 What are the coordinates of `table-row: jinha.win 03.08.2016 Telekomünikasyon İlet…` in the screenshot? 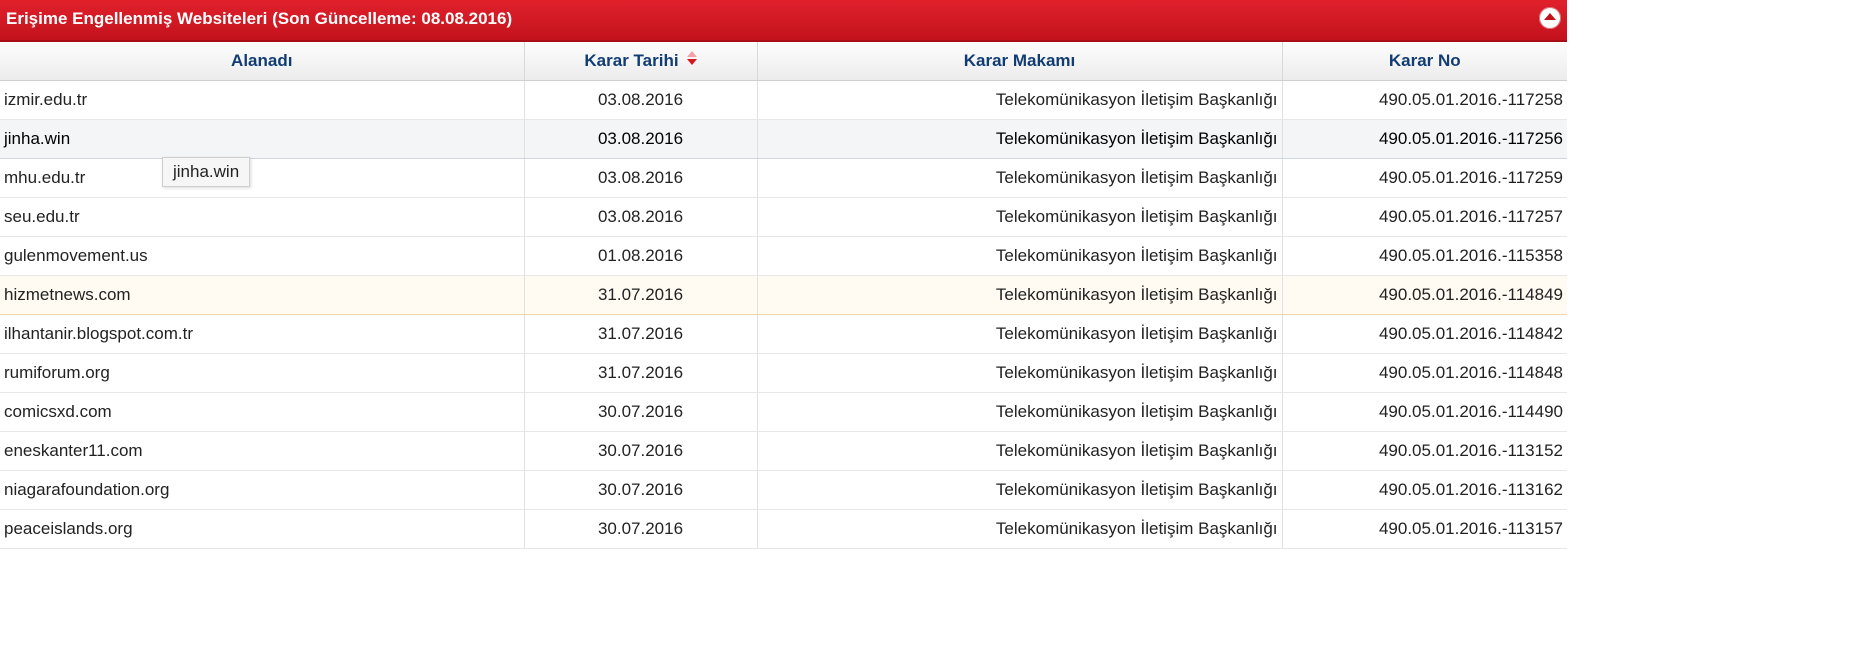 It's located at (783, 139).